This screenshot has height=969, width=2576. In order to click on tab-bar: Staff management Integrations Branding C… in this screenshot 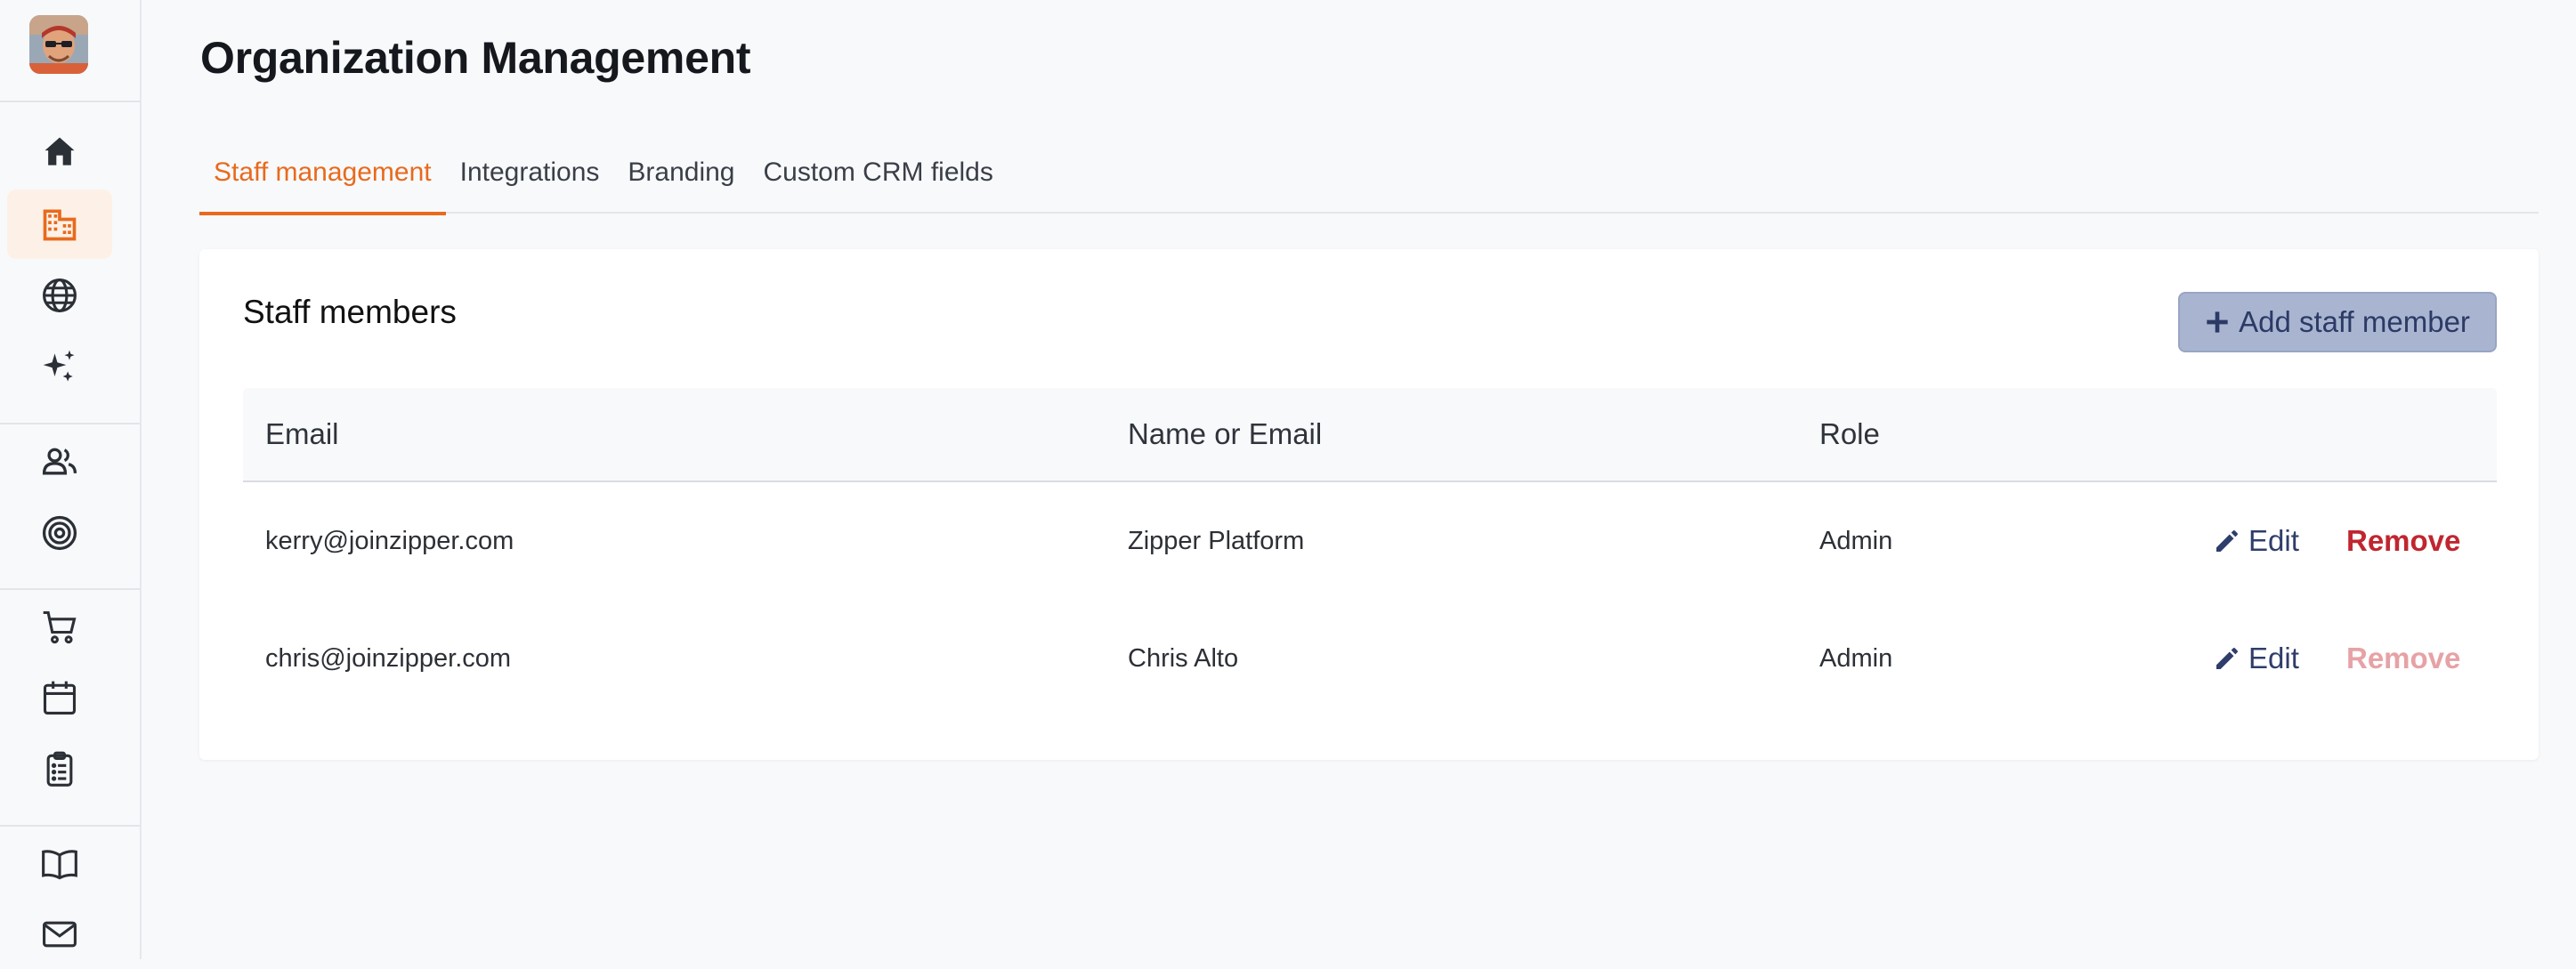, I will do `click(1369, 174)`.